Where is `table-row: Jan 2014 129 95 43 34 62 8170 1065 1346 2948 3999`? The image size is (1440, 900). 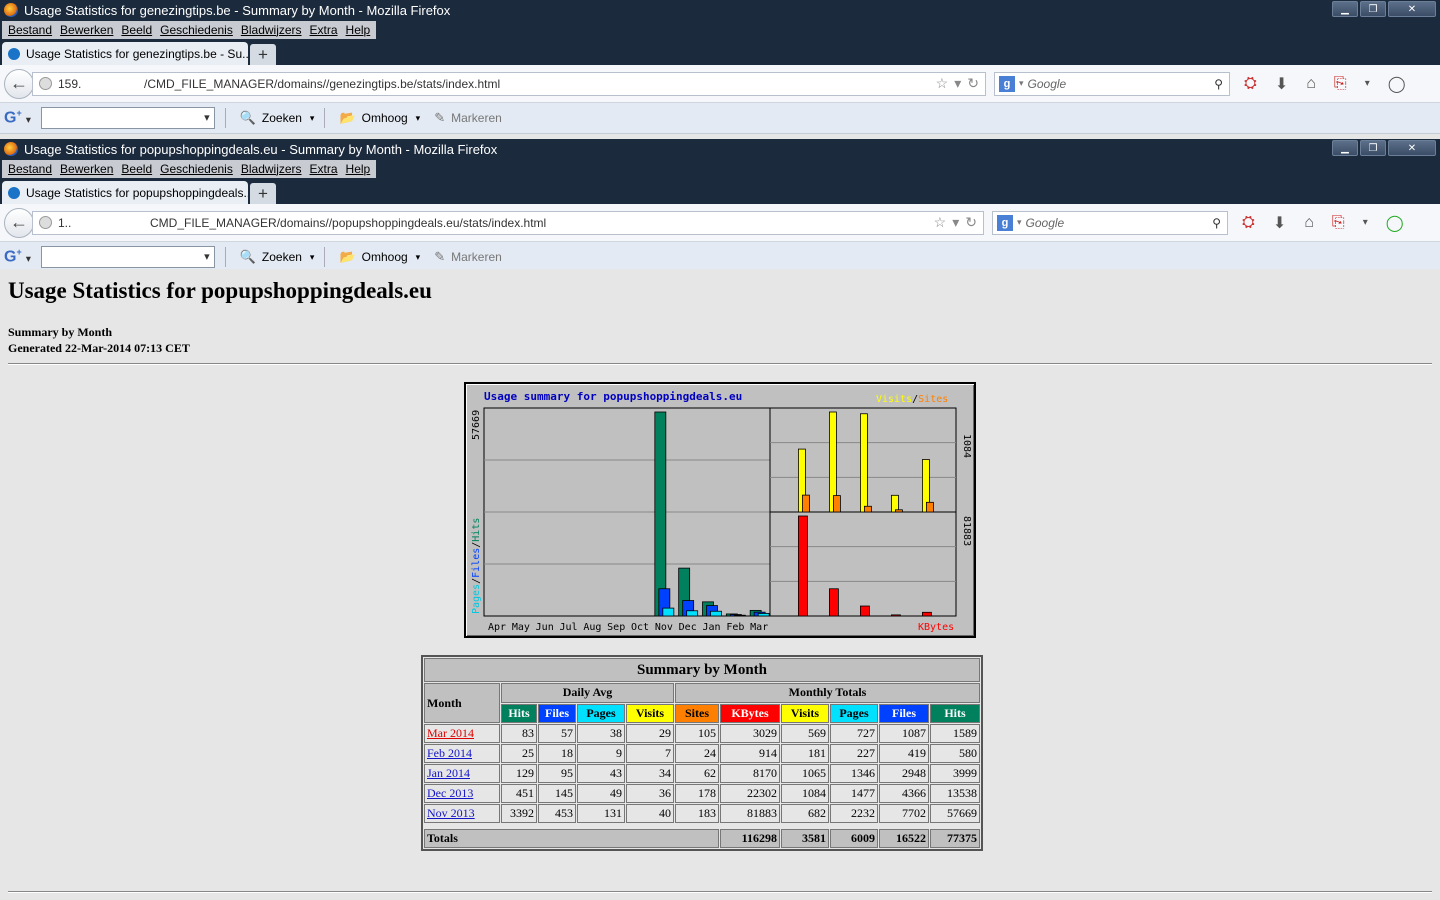 table-row: Jan 2014 129 95 43 34 62 8170 1065 1346 2948 3999 is located at coordinates (702, 773).